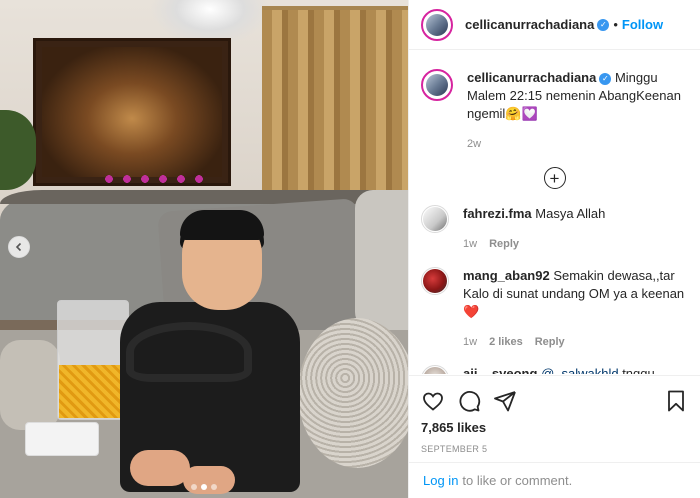 The image size is (700, 498). I want to click on carousel-dots, so click(204, 487).